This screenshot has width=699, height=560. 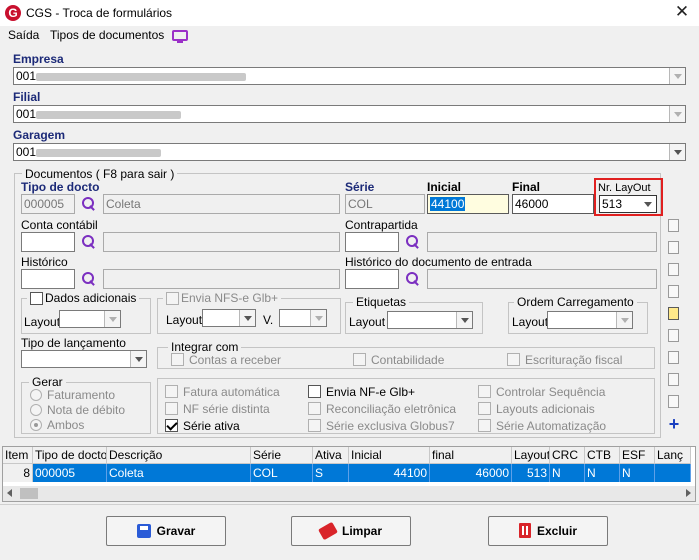 I want to click on filial-label: Filial, so click(x=27, y=97).